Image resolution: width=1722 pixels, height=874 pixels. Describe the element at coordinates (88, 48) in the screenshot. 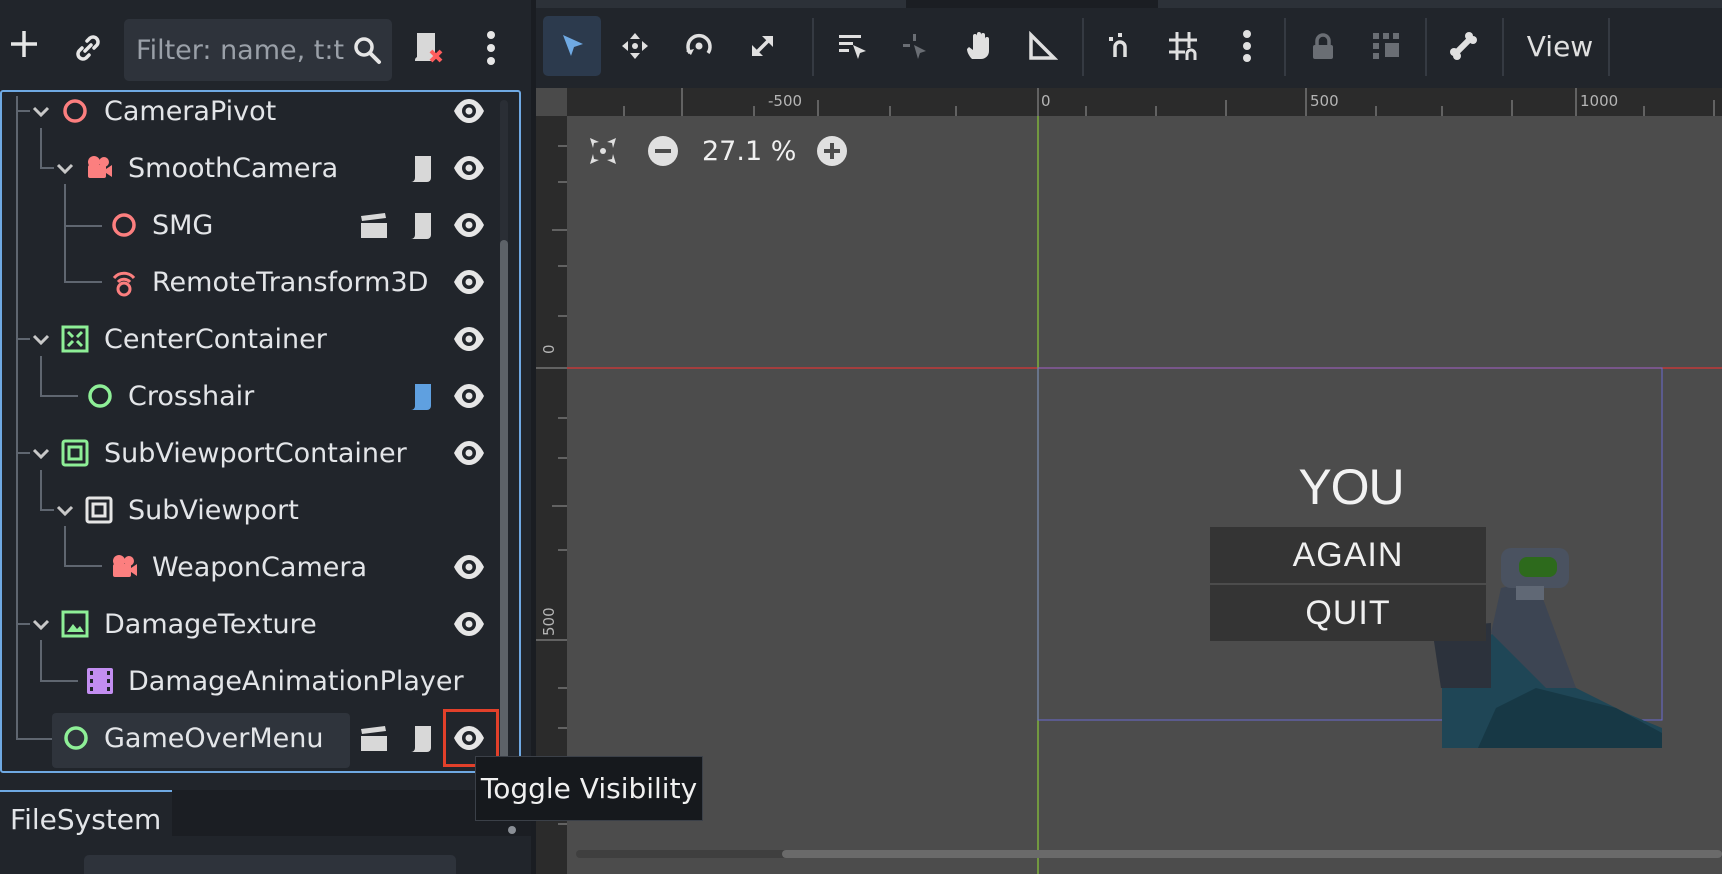

I see `instance-scene-button` at that location.